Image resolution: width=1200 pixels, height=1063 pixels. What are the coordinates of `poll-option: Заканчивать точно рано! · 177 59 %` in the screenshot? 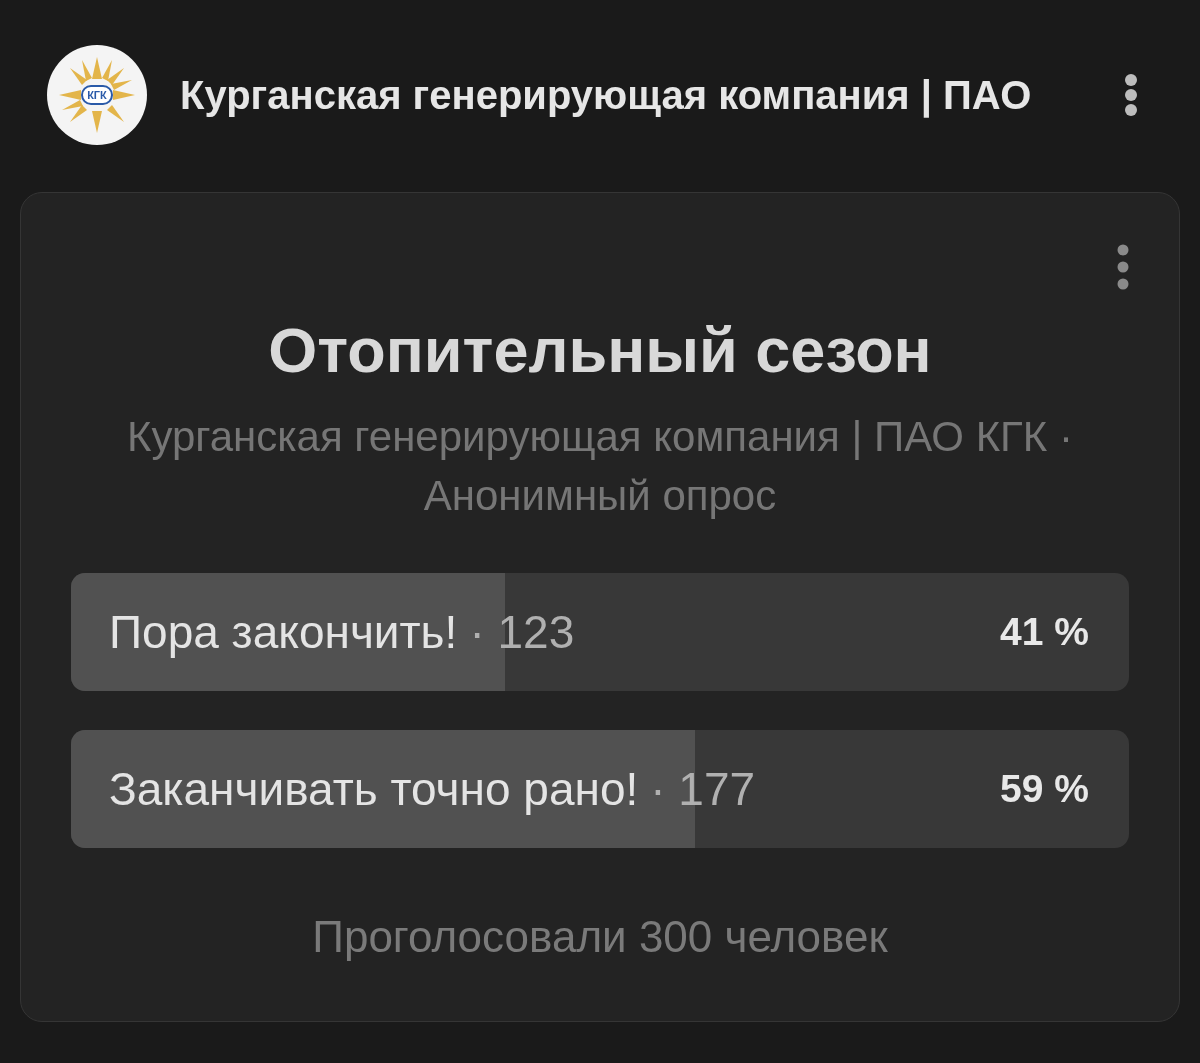 It's located at (600, 789).